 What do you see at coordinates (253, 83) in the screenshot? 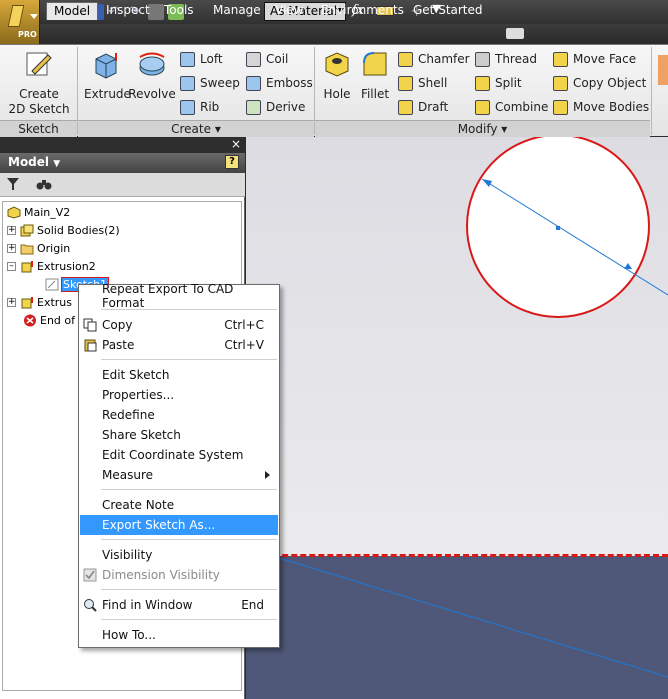
I see `emboss-icon` at bounding box center [253, 83].